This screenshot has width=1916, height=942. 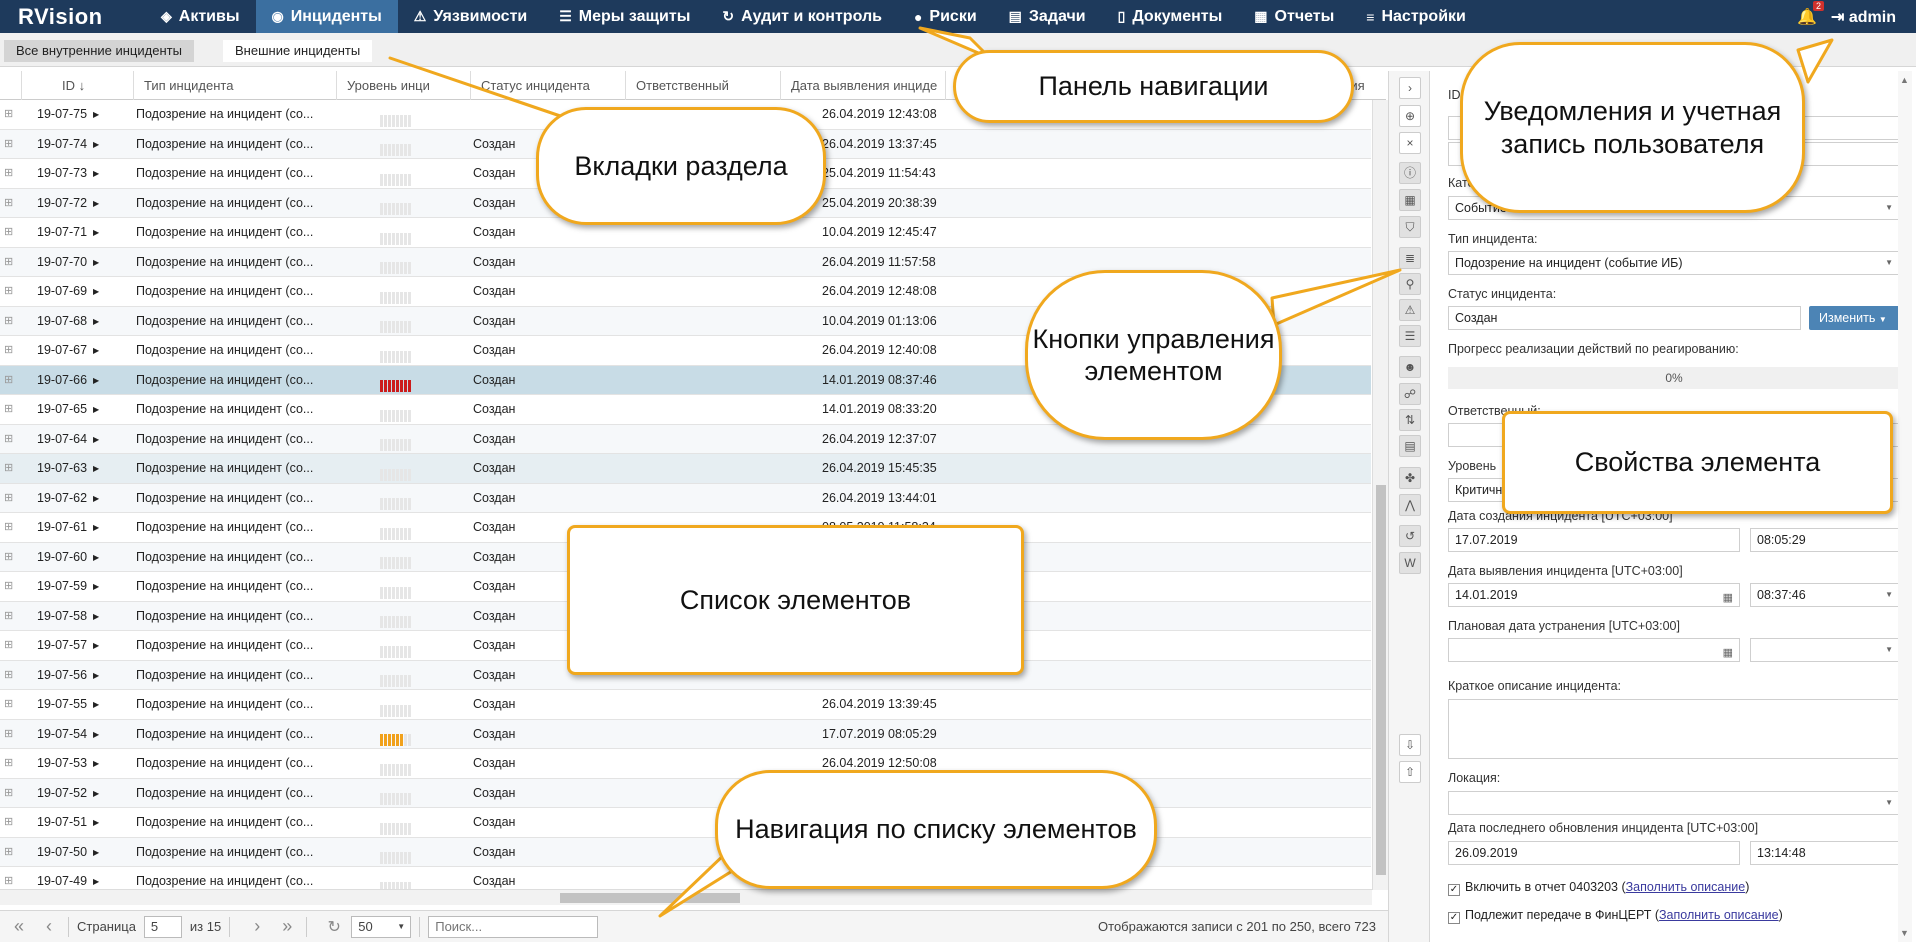 I want to click on properties-scrollbar: ▲ ▼, so click(x=1905, y=506).